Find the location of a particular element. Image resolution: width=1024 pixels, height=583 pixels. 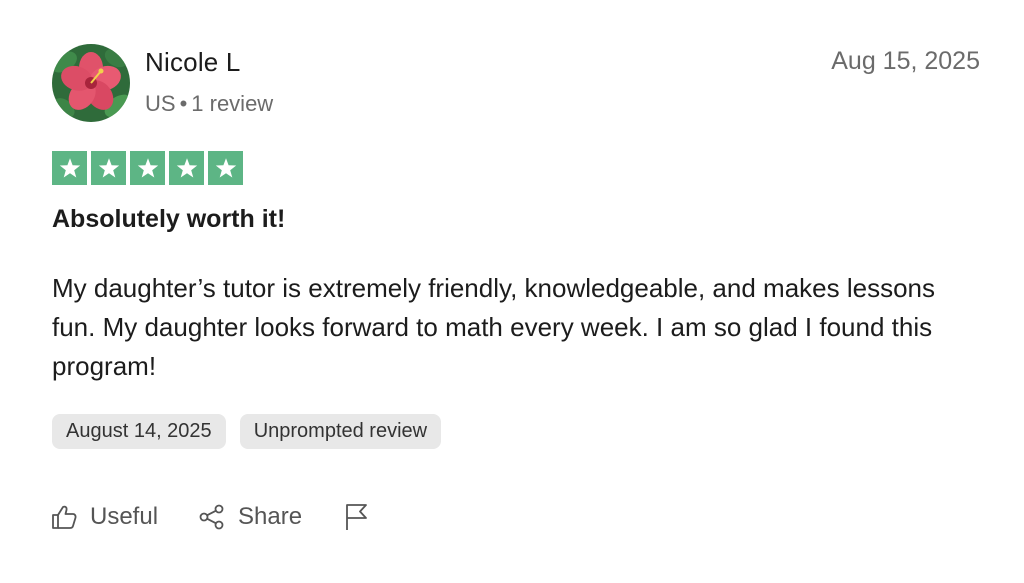

share-button: Share is located at coordinates (250, 517).